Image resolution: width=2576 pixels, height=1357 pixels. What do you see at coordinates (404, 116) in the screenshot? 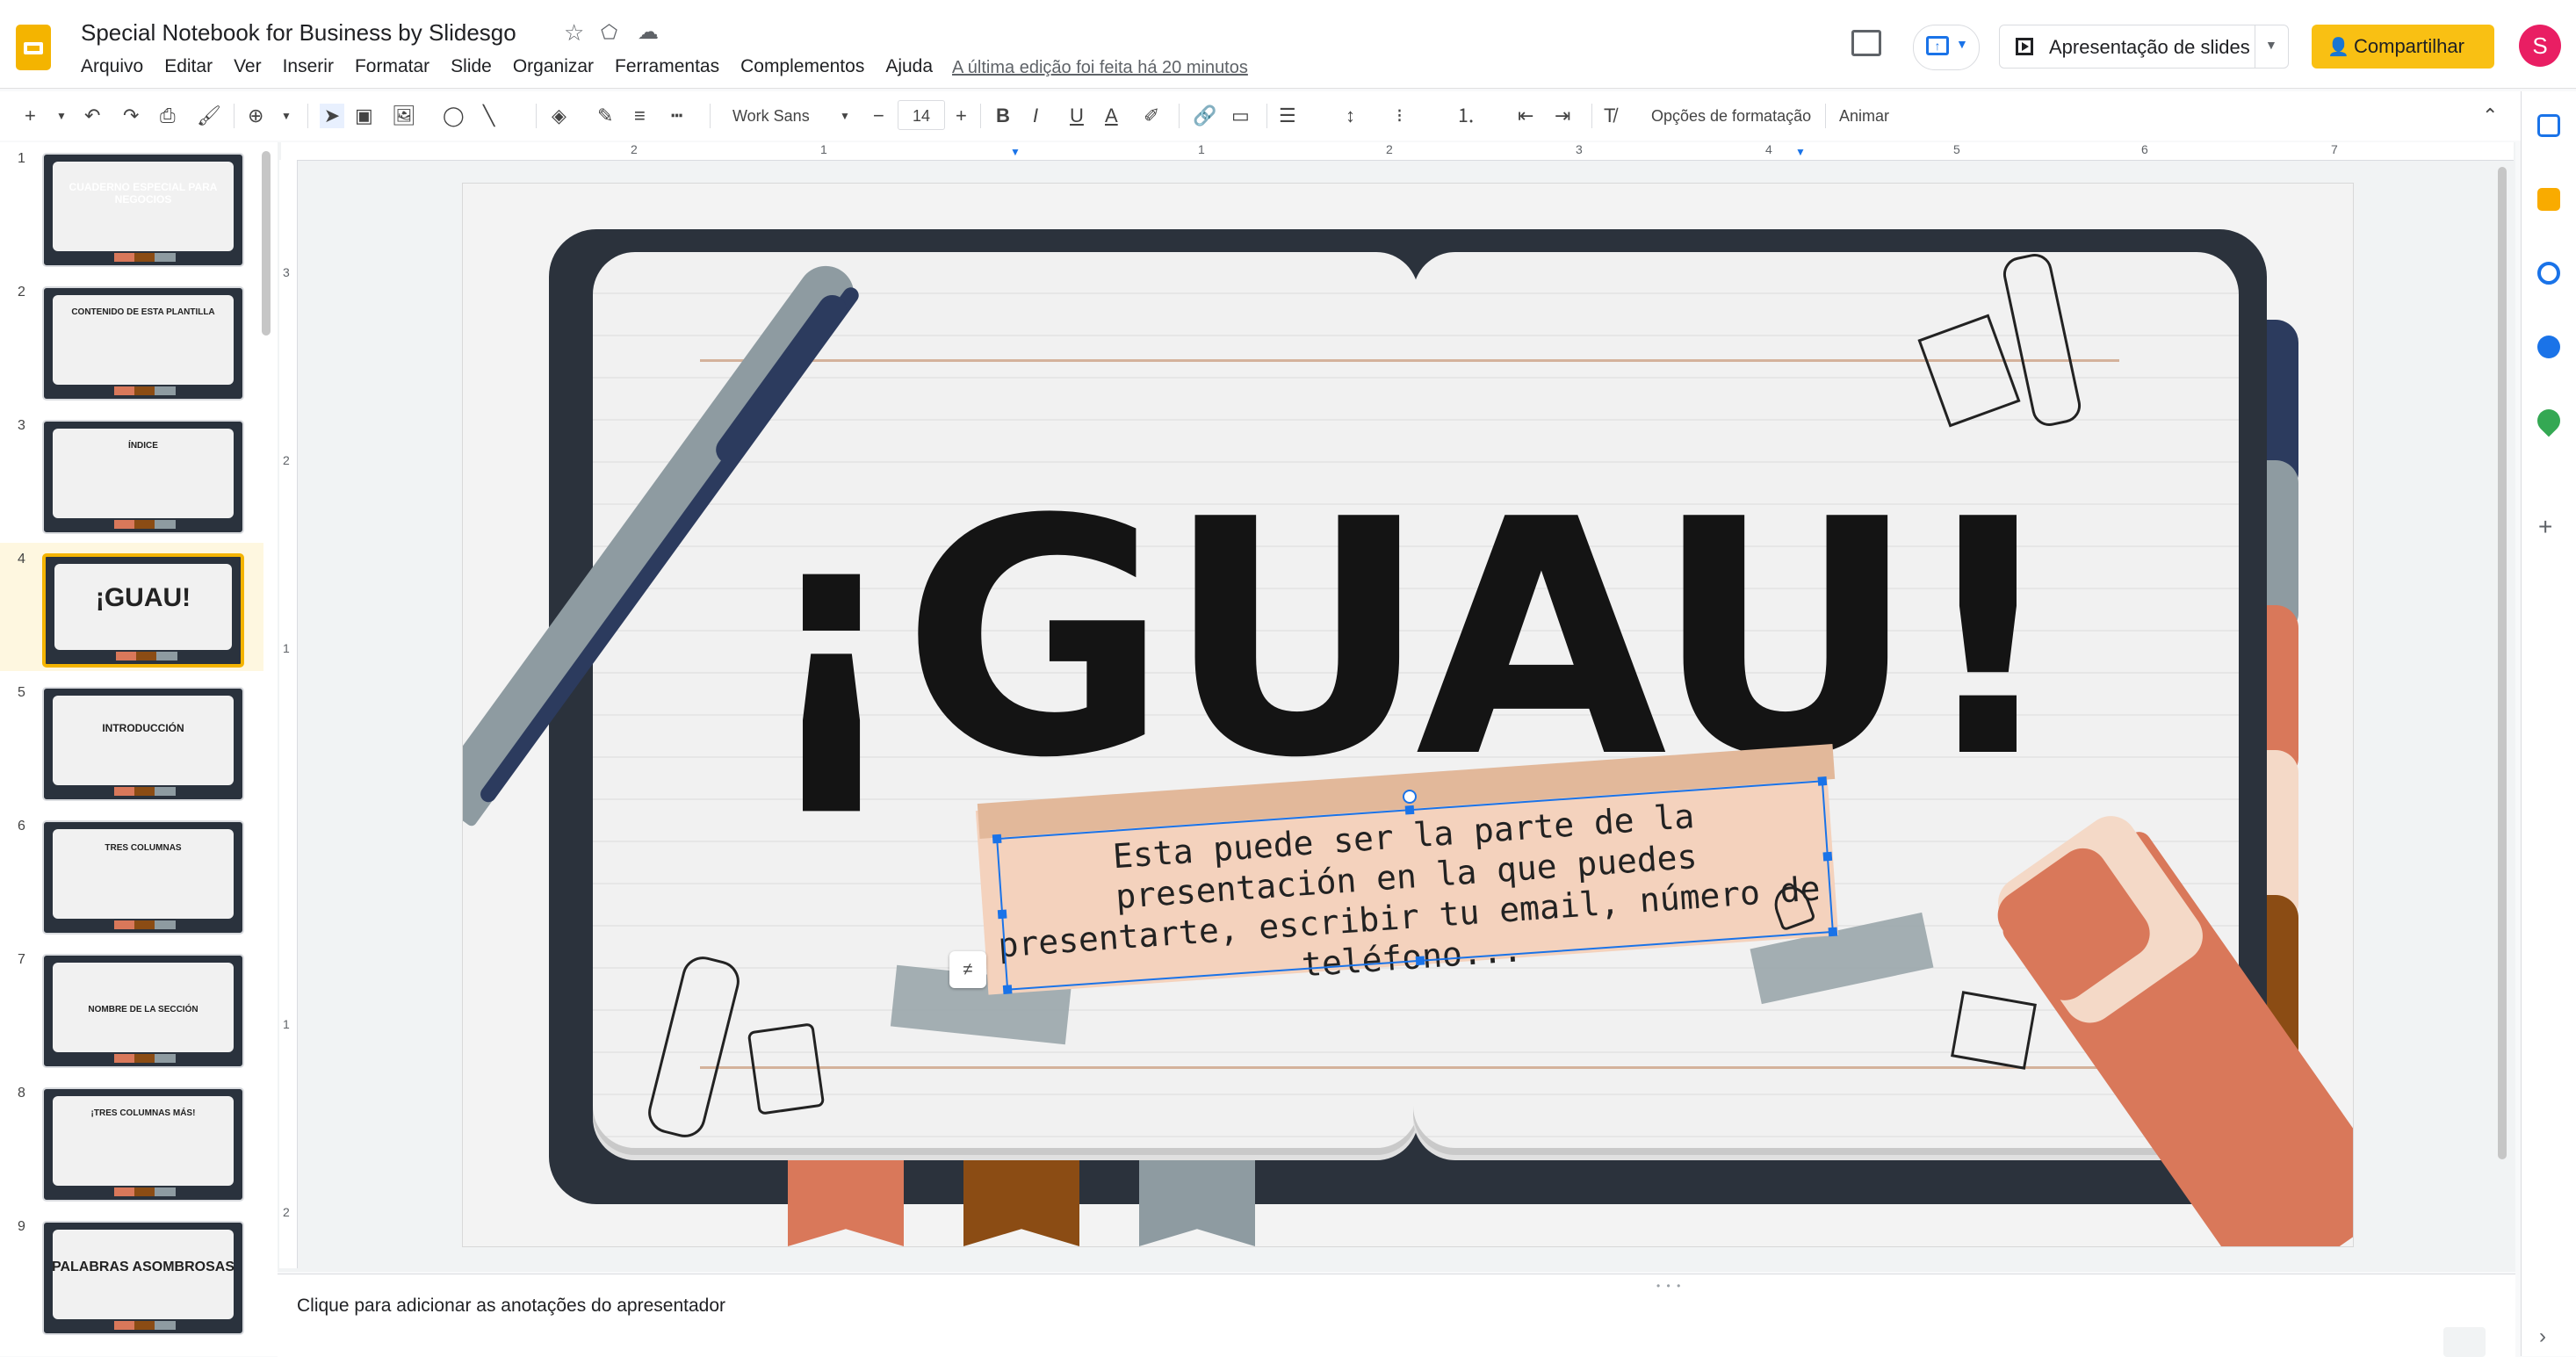
I see `image-icon: 🖼` at bounding box center [404, 116].